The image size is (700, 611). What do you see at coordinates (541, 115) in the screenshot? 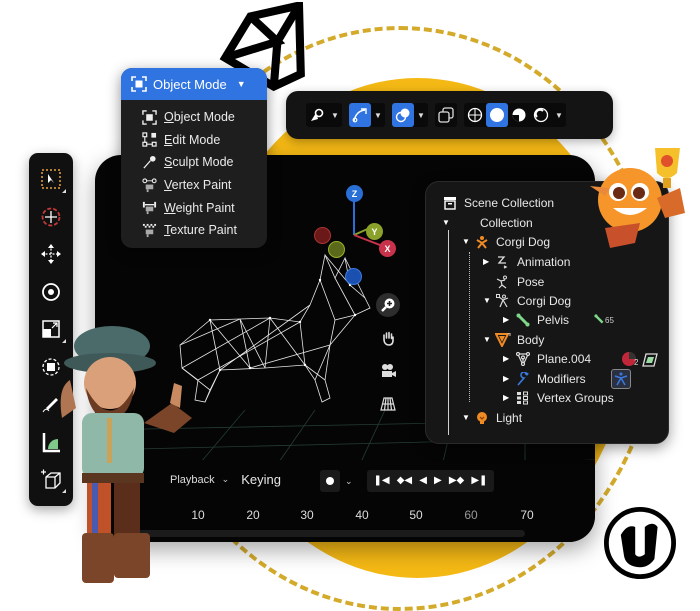
I see `rendered-shading-button` at bounding box center [541, 115].